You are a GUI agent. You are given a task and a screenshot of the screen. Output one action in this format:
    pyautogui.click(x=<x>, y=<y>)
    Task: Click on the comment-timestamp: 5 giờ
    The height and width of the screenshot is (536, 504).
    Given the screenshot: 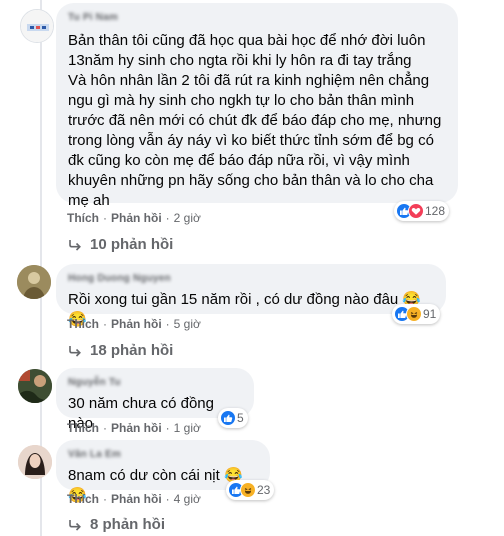 What is the action you would take?
    pyautogui.click(x=187, y=324)
    